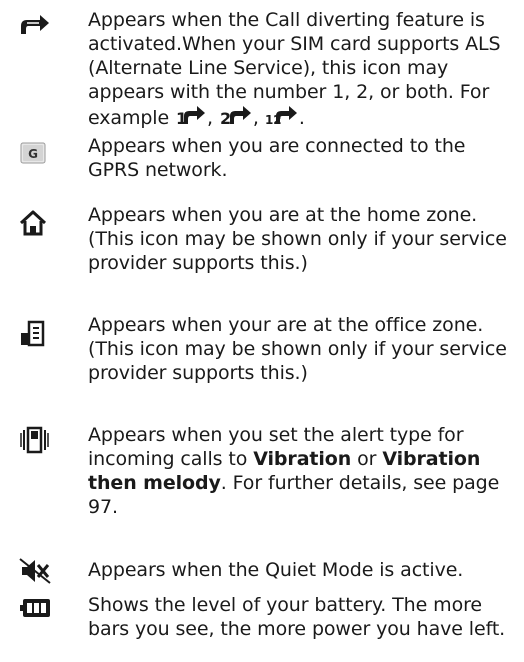 The height and width of the screenshot is (662, 524). Describe the element at coordinates (276, 570) in the screenshot. I see `entry-quiet-mode-text: Appears when the Quiet Mode is active.` at that location.